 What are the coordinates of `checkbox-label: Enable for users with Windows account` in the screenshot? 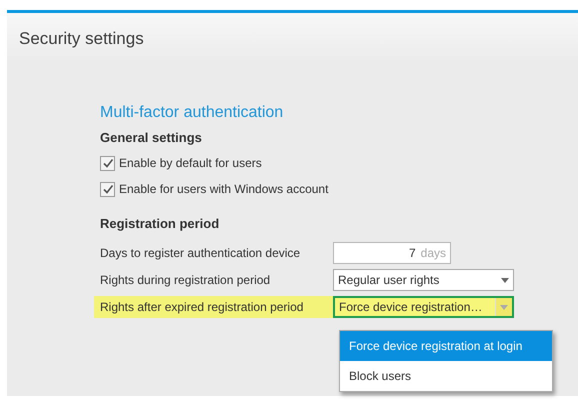 It's located at (223, 189).